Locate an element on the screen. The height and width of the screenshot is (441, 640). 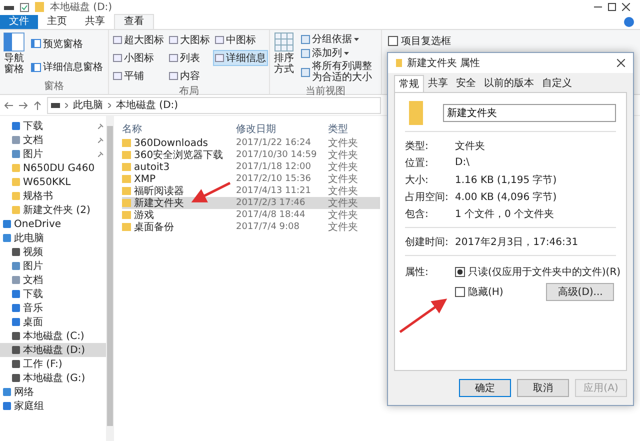
sort-button: 排序方式 is located at coordinates (284, 58).